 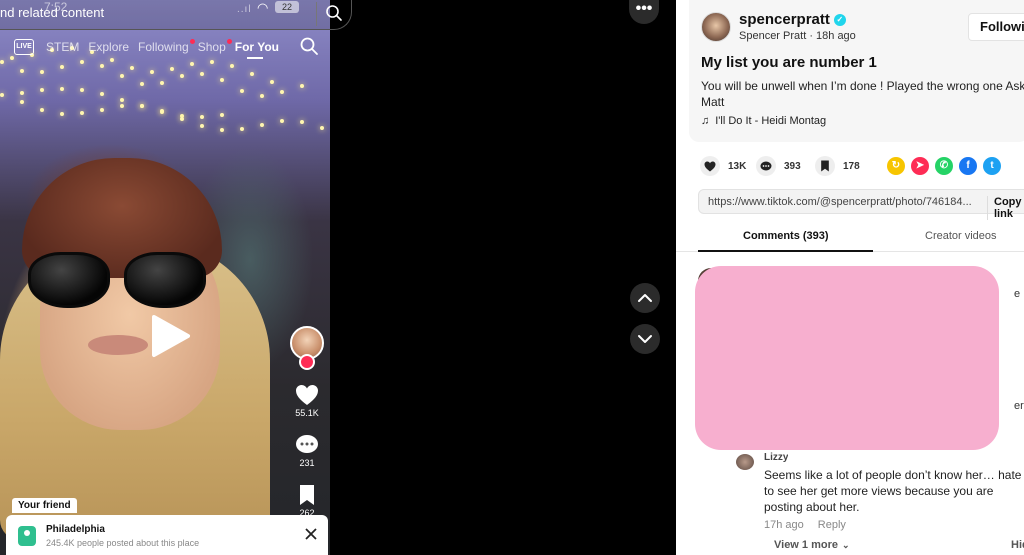 What do you see at coordinates (920, 166) in the screenshot?
I see `send-direct-icon: ➤` at bounding box center [920, 166].